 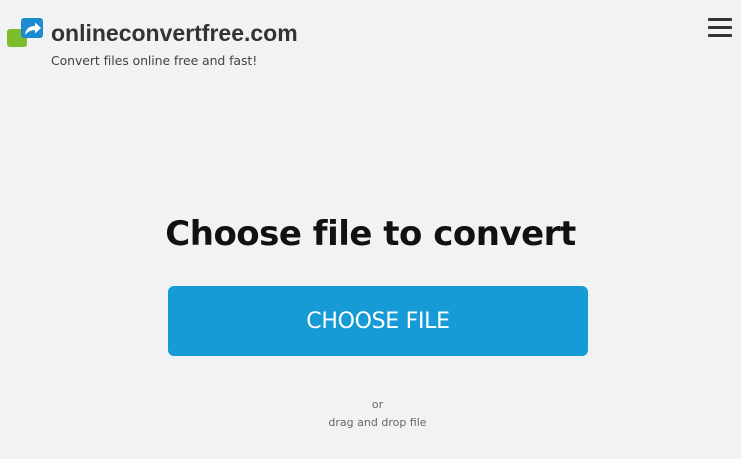 I want to click on site-name: onlineconvertfree.com, so click(x=174, y=32).